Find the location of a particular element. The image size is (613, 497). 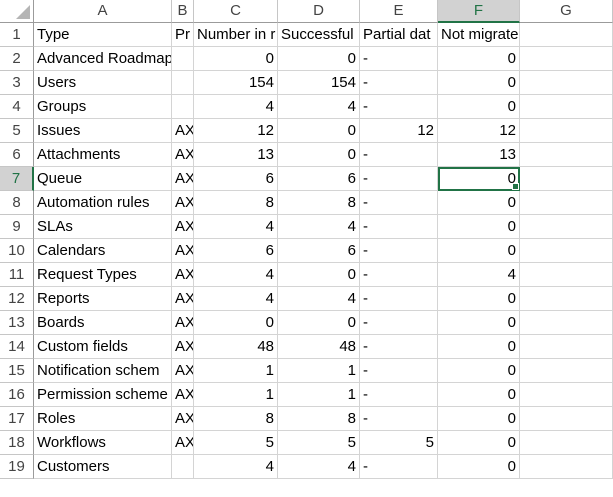

cell-f2: 0 is located at coordinates (479, 59).